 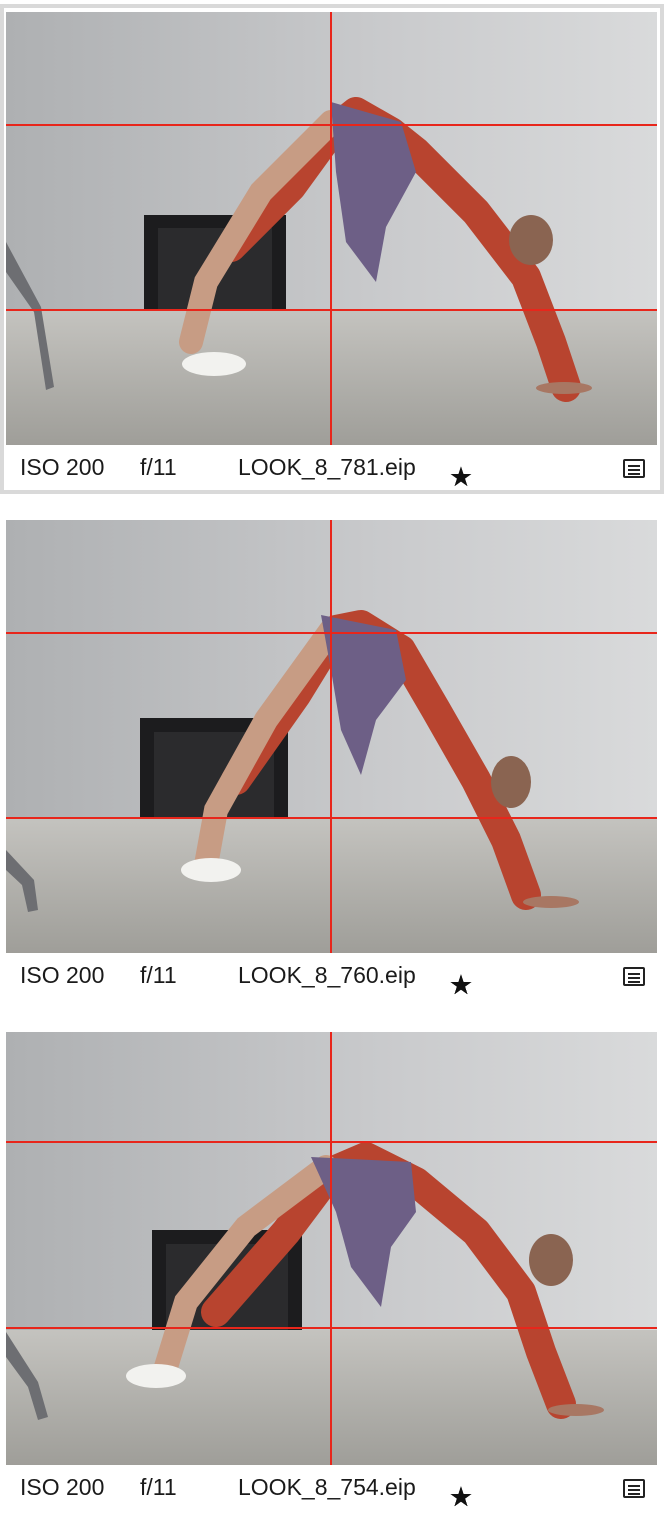 What do you see at coordinates (529, 471) in the screenshot?
I see `star-rating: ★ ★ • • •` at bounding box center [529, 471].